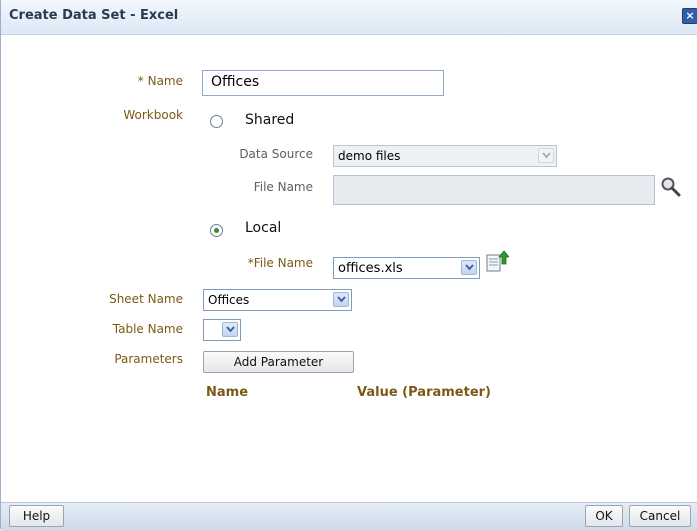 The image size is (697, 530). Describe the element at coordinates (160, 81) in the screenshot. I see `name-label: * Name` at that location.